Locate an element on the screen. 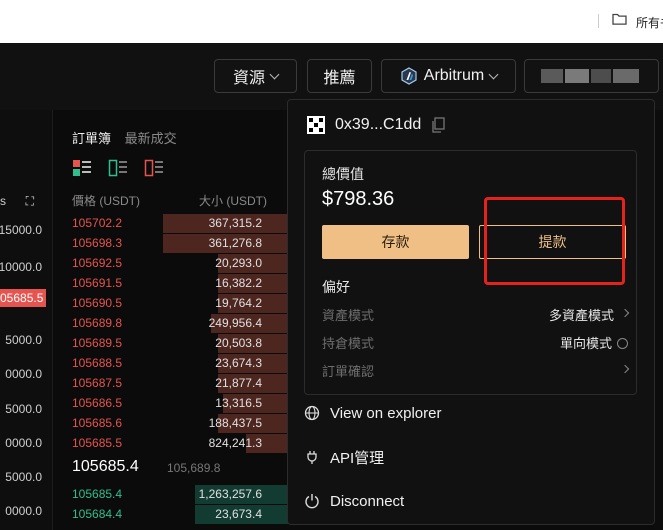 Image resolution: width=663 pixels, height=530 pixels. ask-row: 105688.5 23,674.3 is located at coordinates (172, 363).